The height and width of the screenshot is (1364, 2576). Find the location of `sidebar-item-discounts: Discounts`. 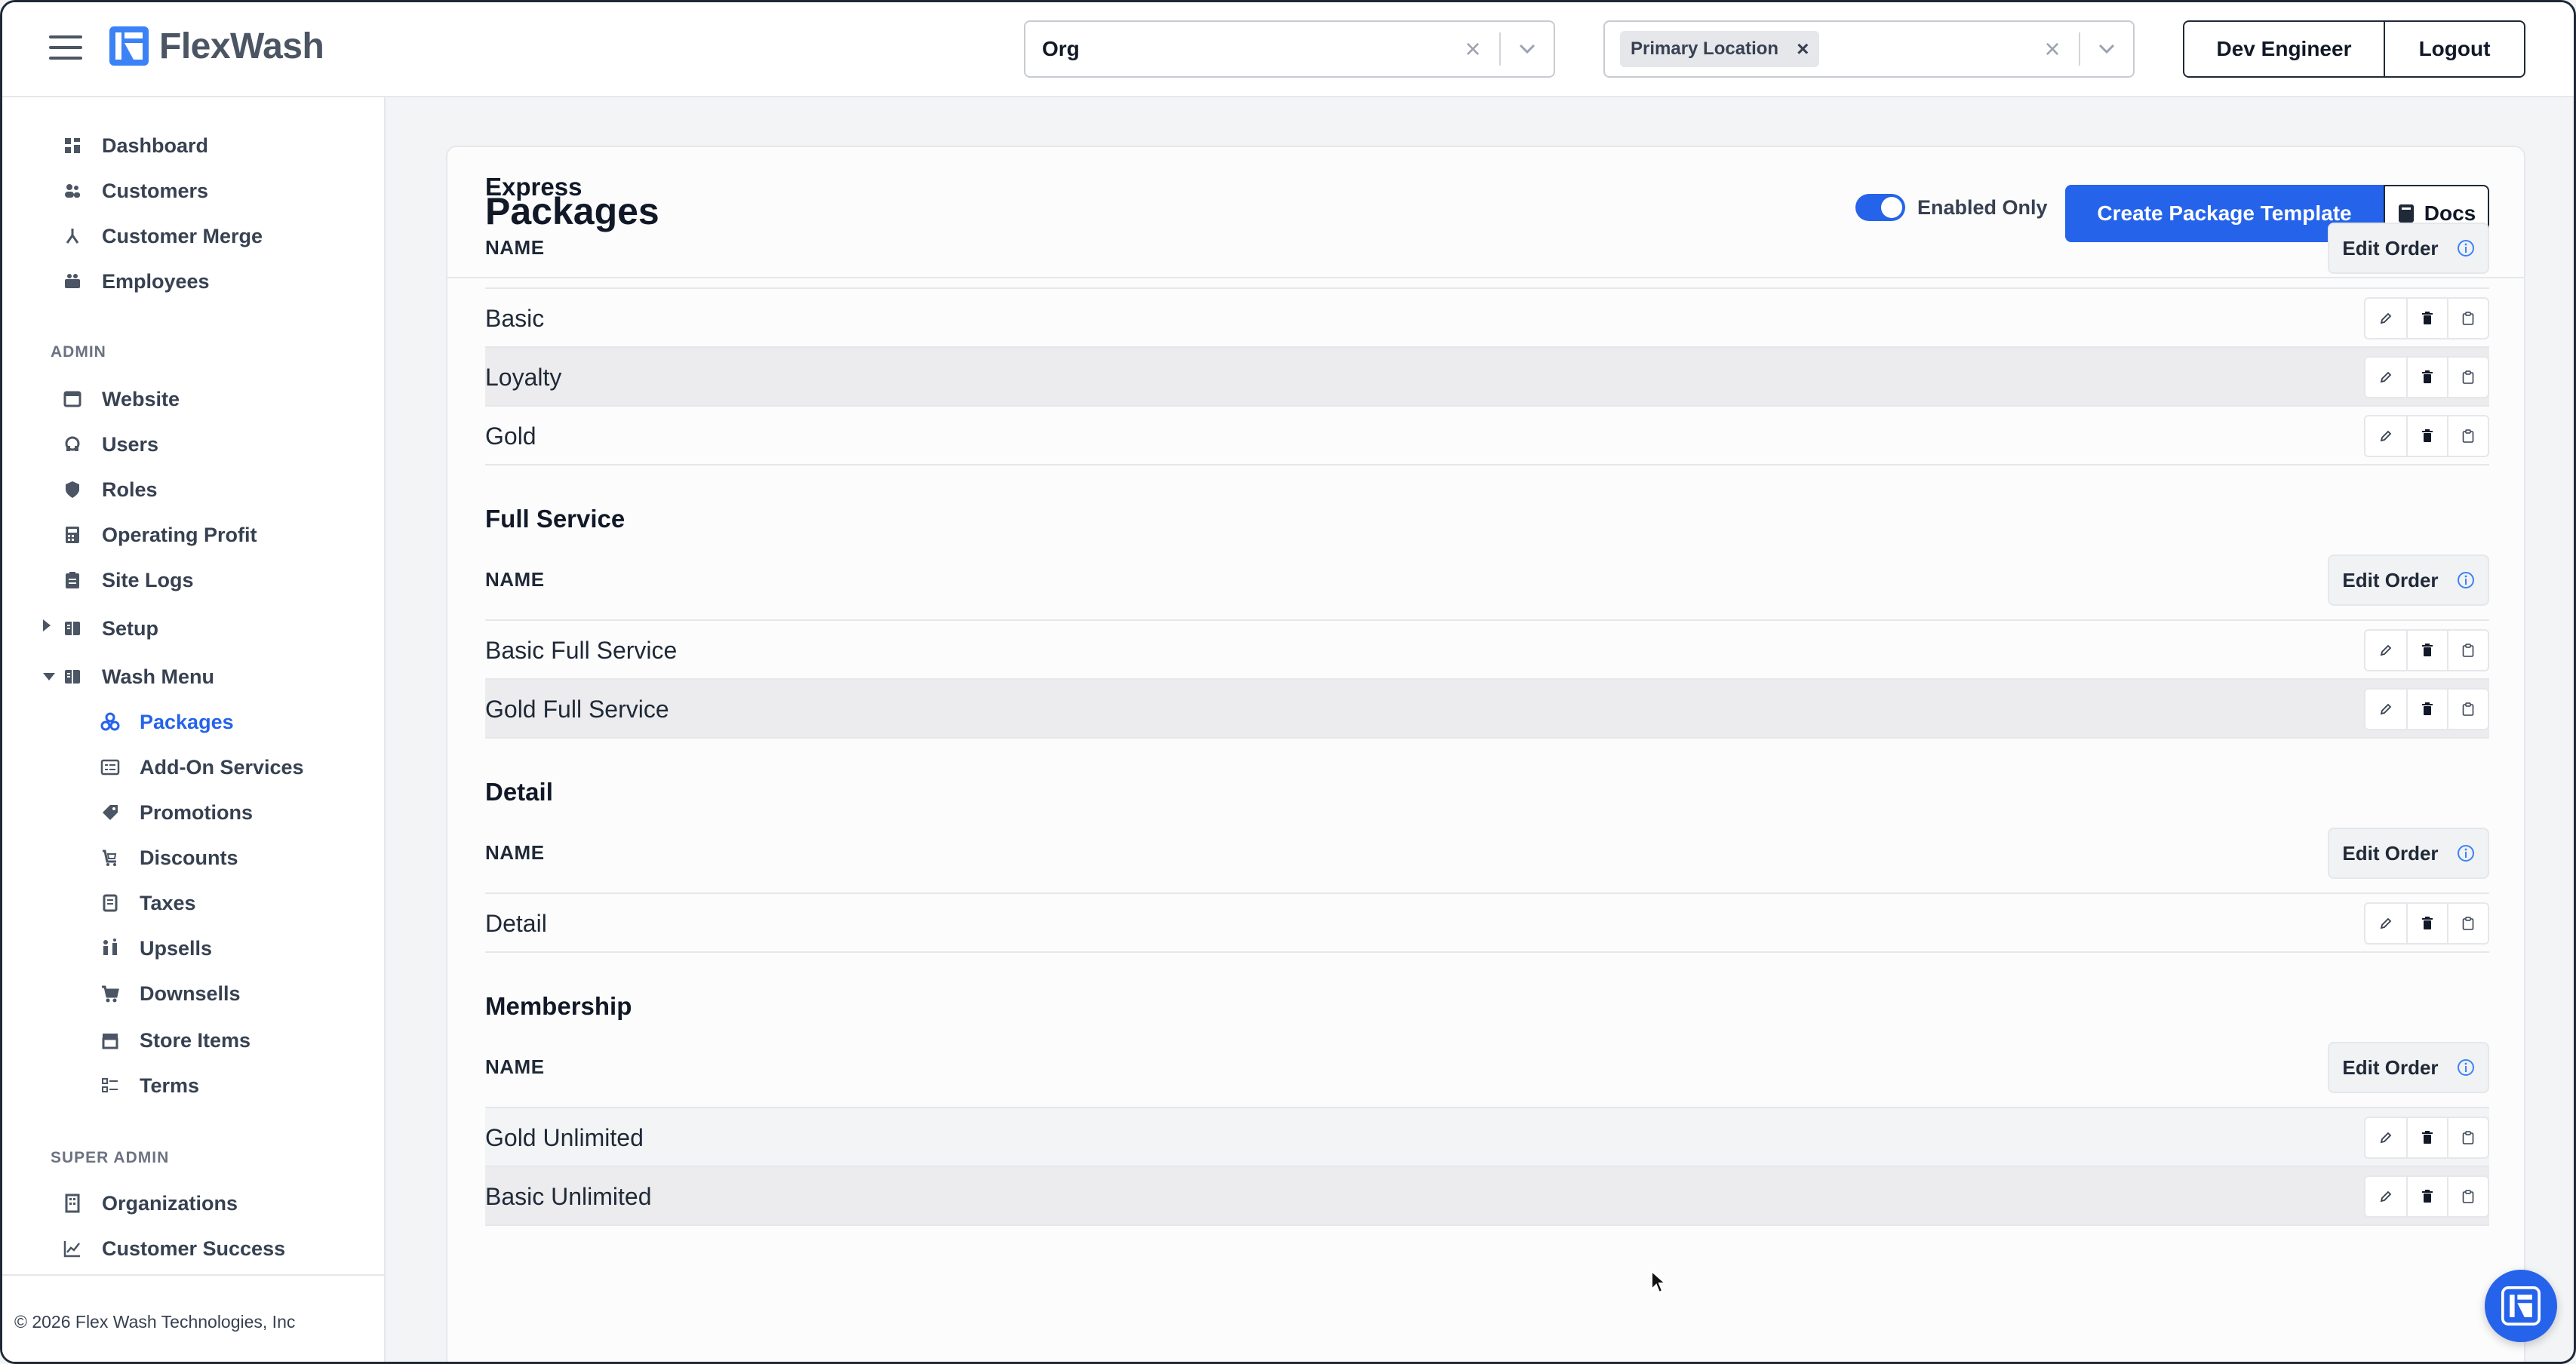

sidebar-item-discounts: Discounts is located at coordinates (169, 858).